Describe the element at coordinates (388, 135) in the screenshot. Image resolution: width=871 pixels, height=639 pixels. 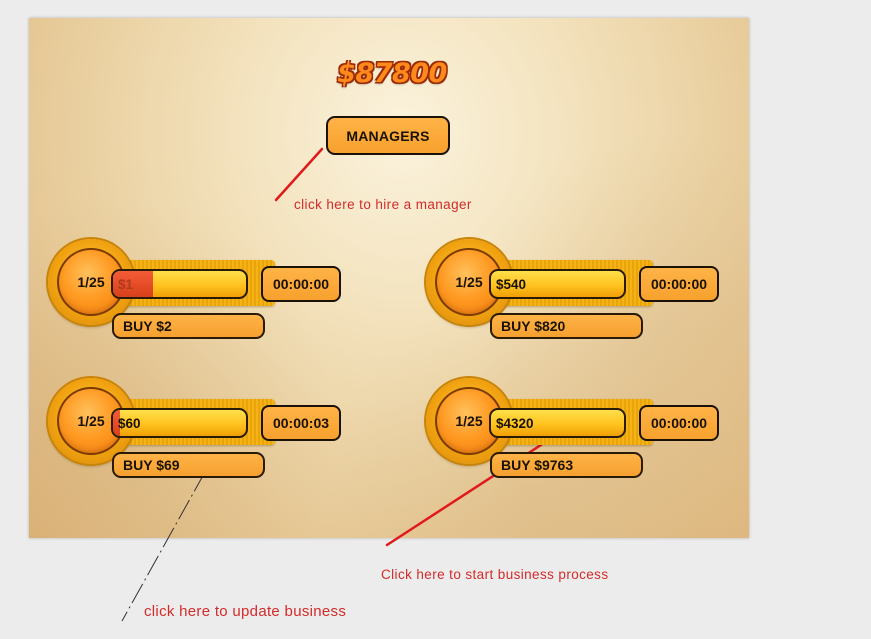
I see `managers-button: MANAGERS` at that location.